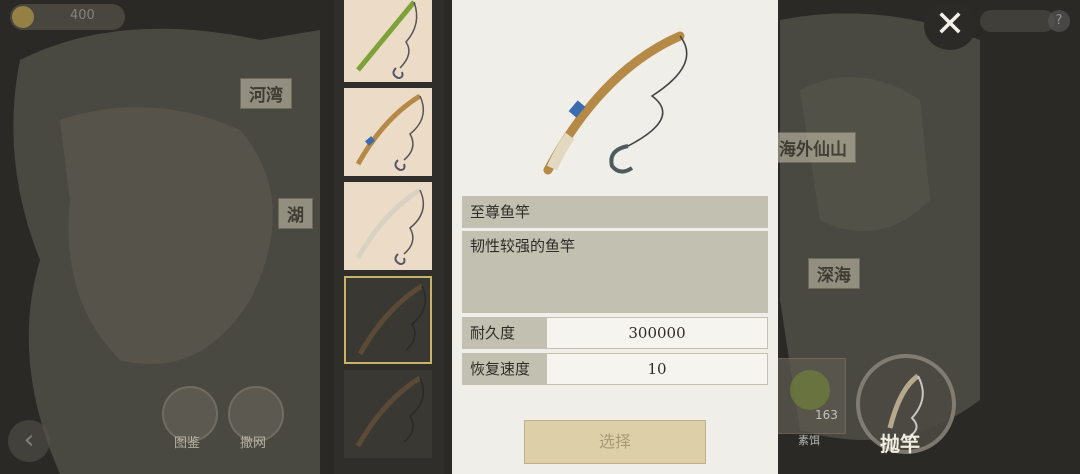 The width and height of the screenshot is (1080, 474). Describe the element at coordinates (29, 441) in the screenshot. I see `back-arrow-icon: ‹` at that location.